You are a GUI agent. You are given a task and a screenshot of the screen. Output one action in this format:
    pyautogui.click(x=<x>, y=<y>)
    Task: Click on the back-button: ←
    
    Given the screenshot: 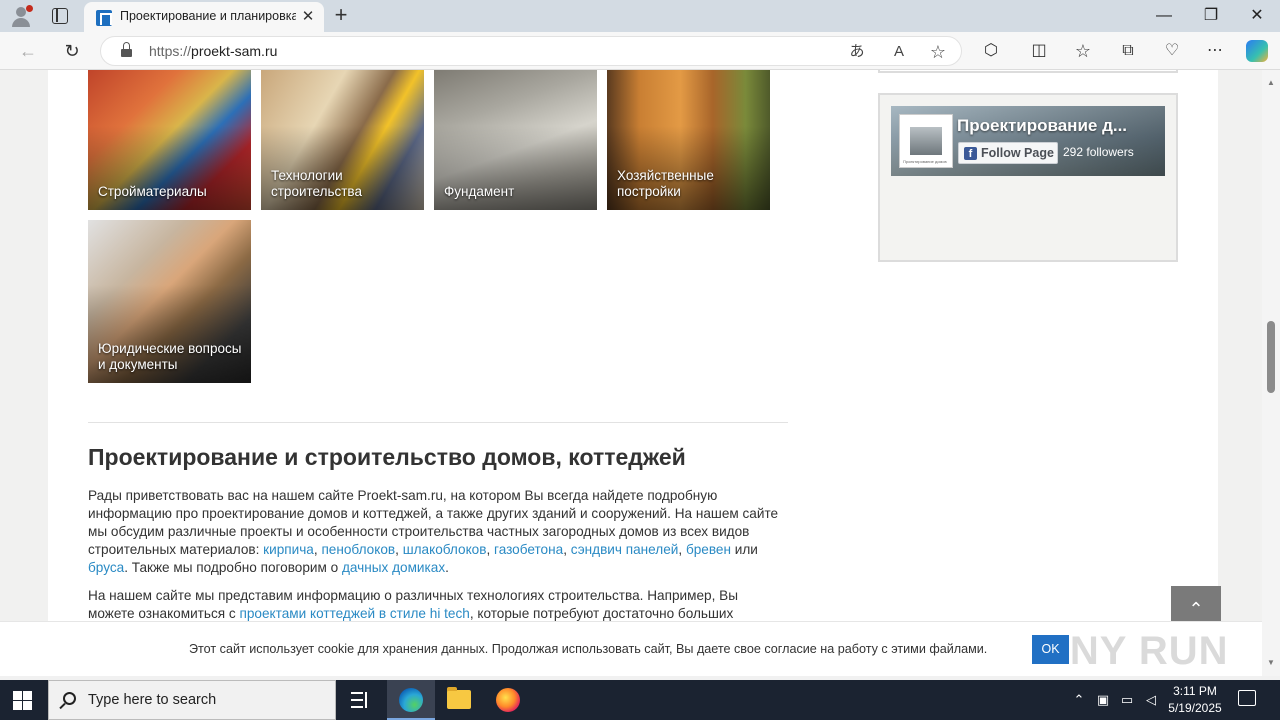 What is the action you would take?
    pyautogui.click(x=28, y=51)
    